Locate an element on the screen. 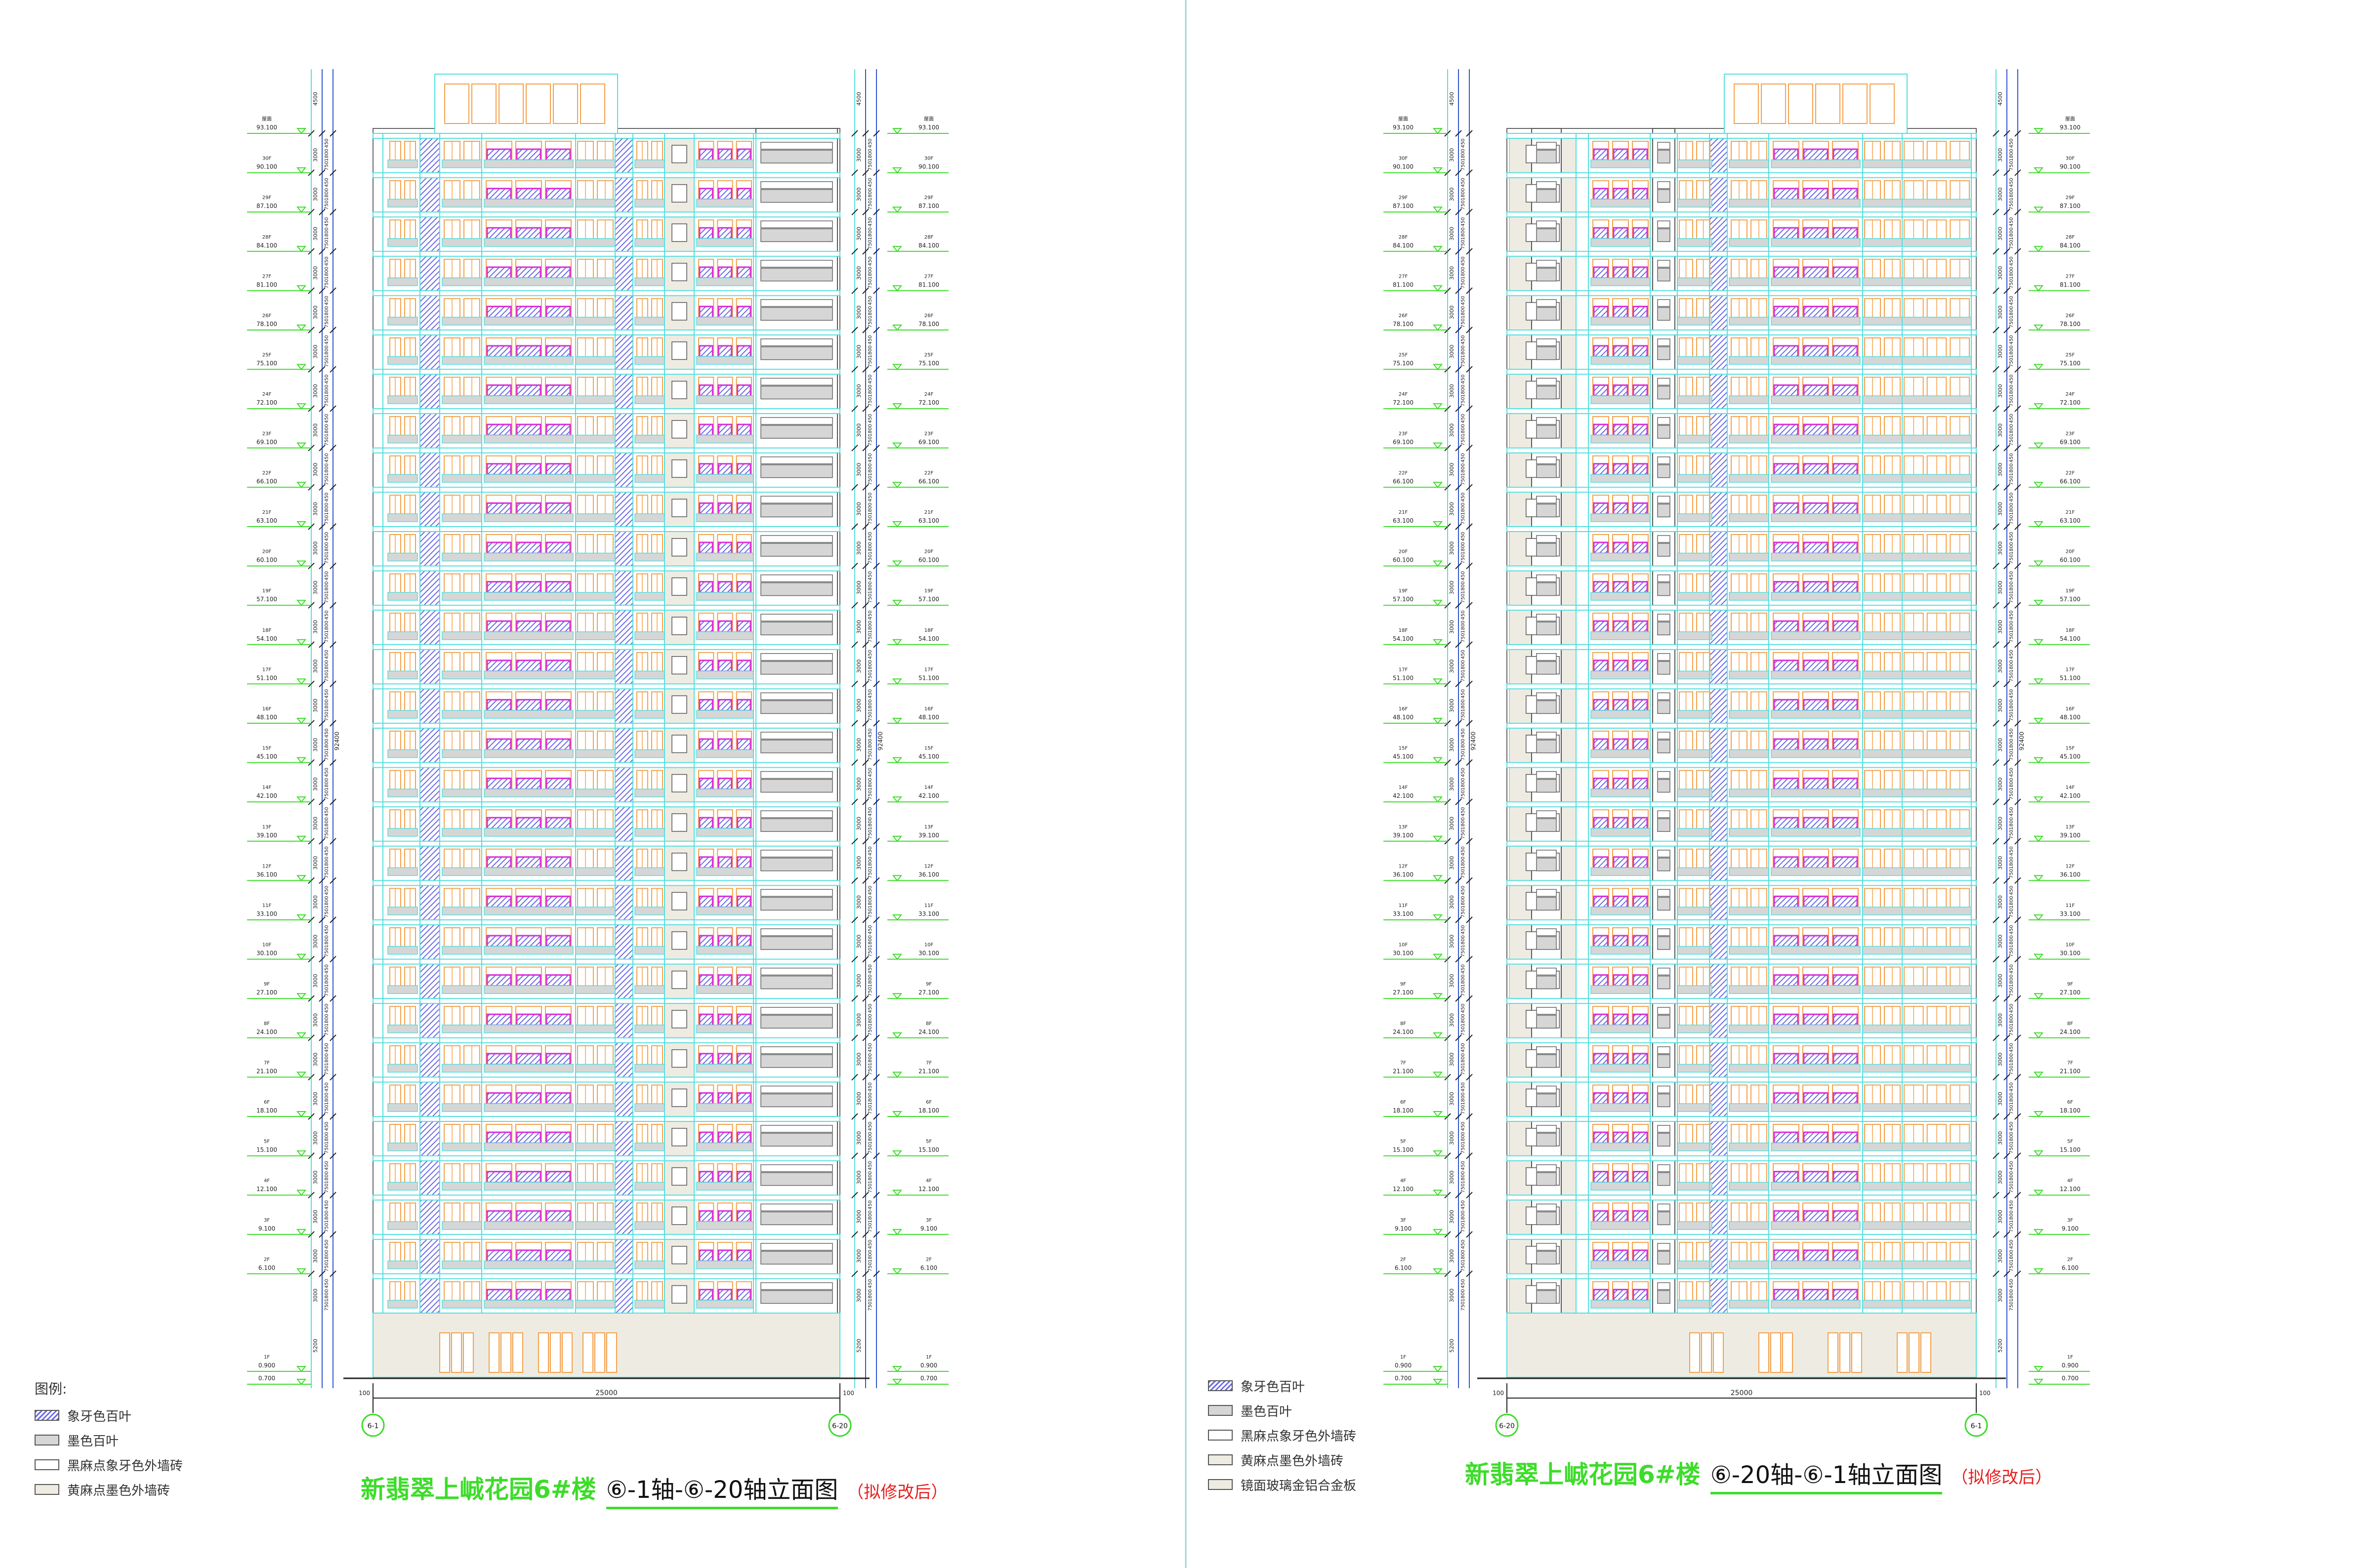  level-floor-text: 12F is located at coordinates (929, 866).